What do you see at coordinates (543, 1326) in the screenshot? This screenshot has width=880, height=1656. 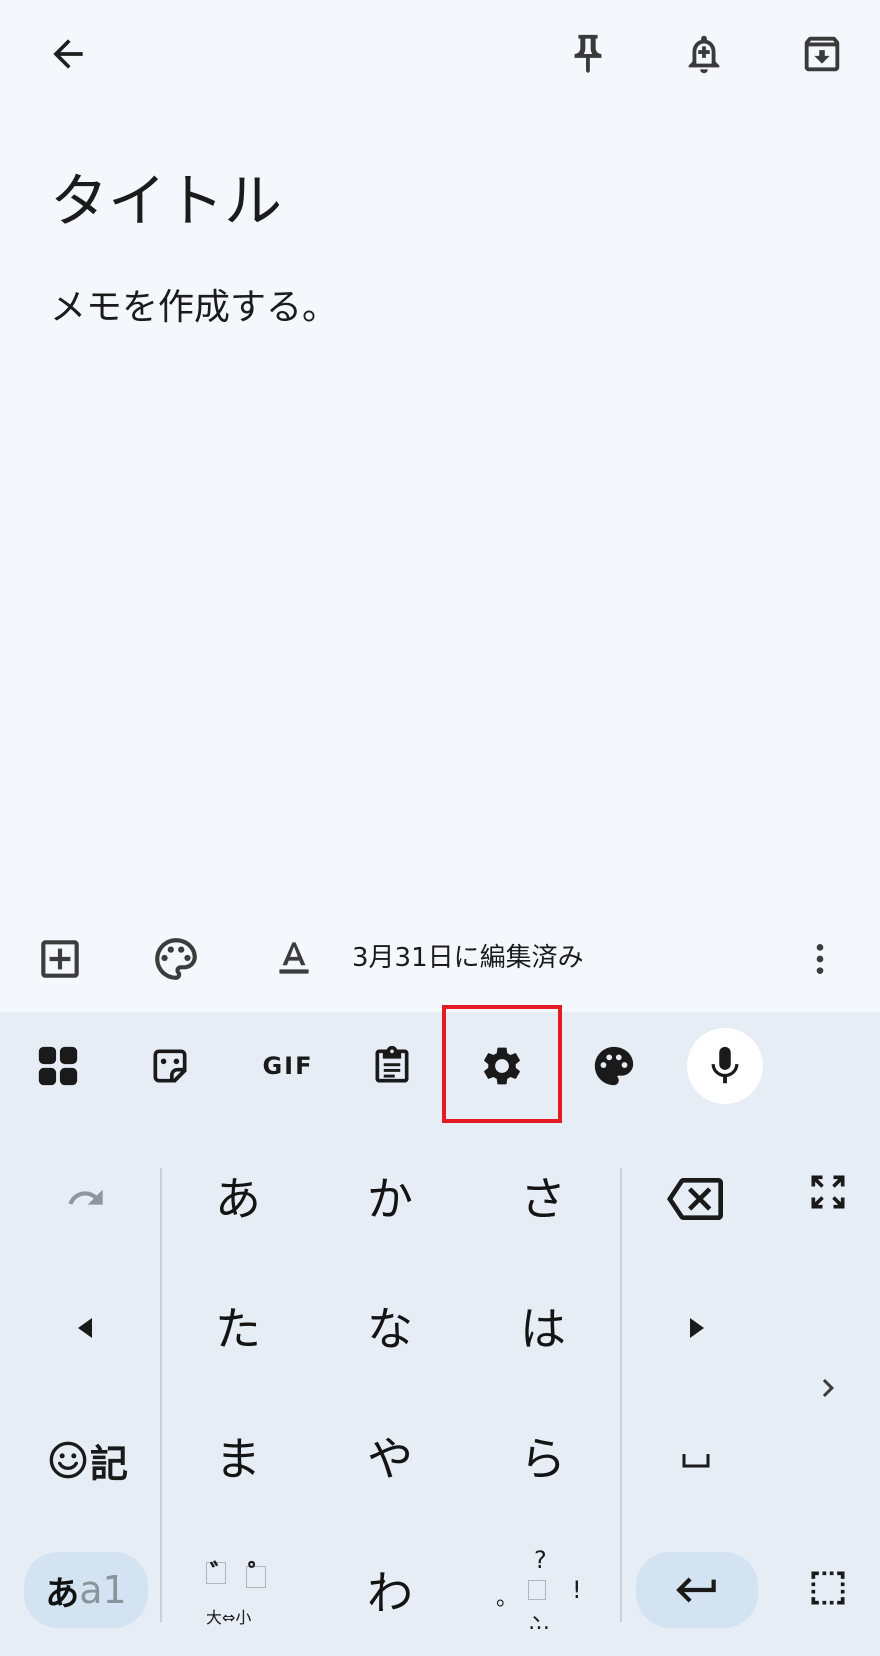 I see `kana-key: は` at bounding box center [543, 1326].